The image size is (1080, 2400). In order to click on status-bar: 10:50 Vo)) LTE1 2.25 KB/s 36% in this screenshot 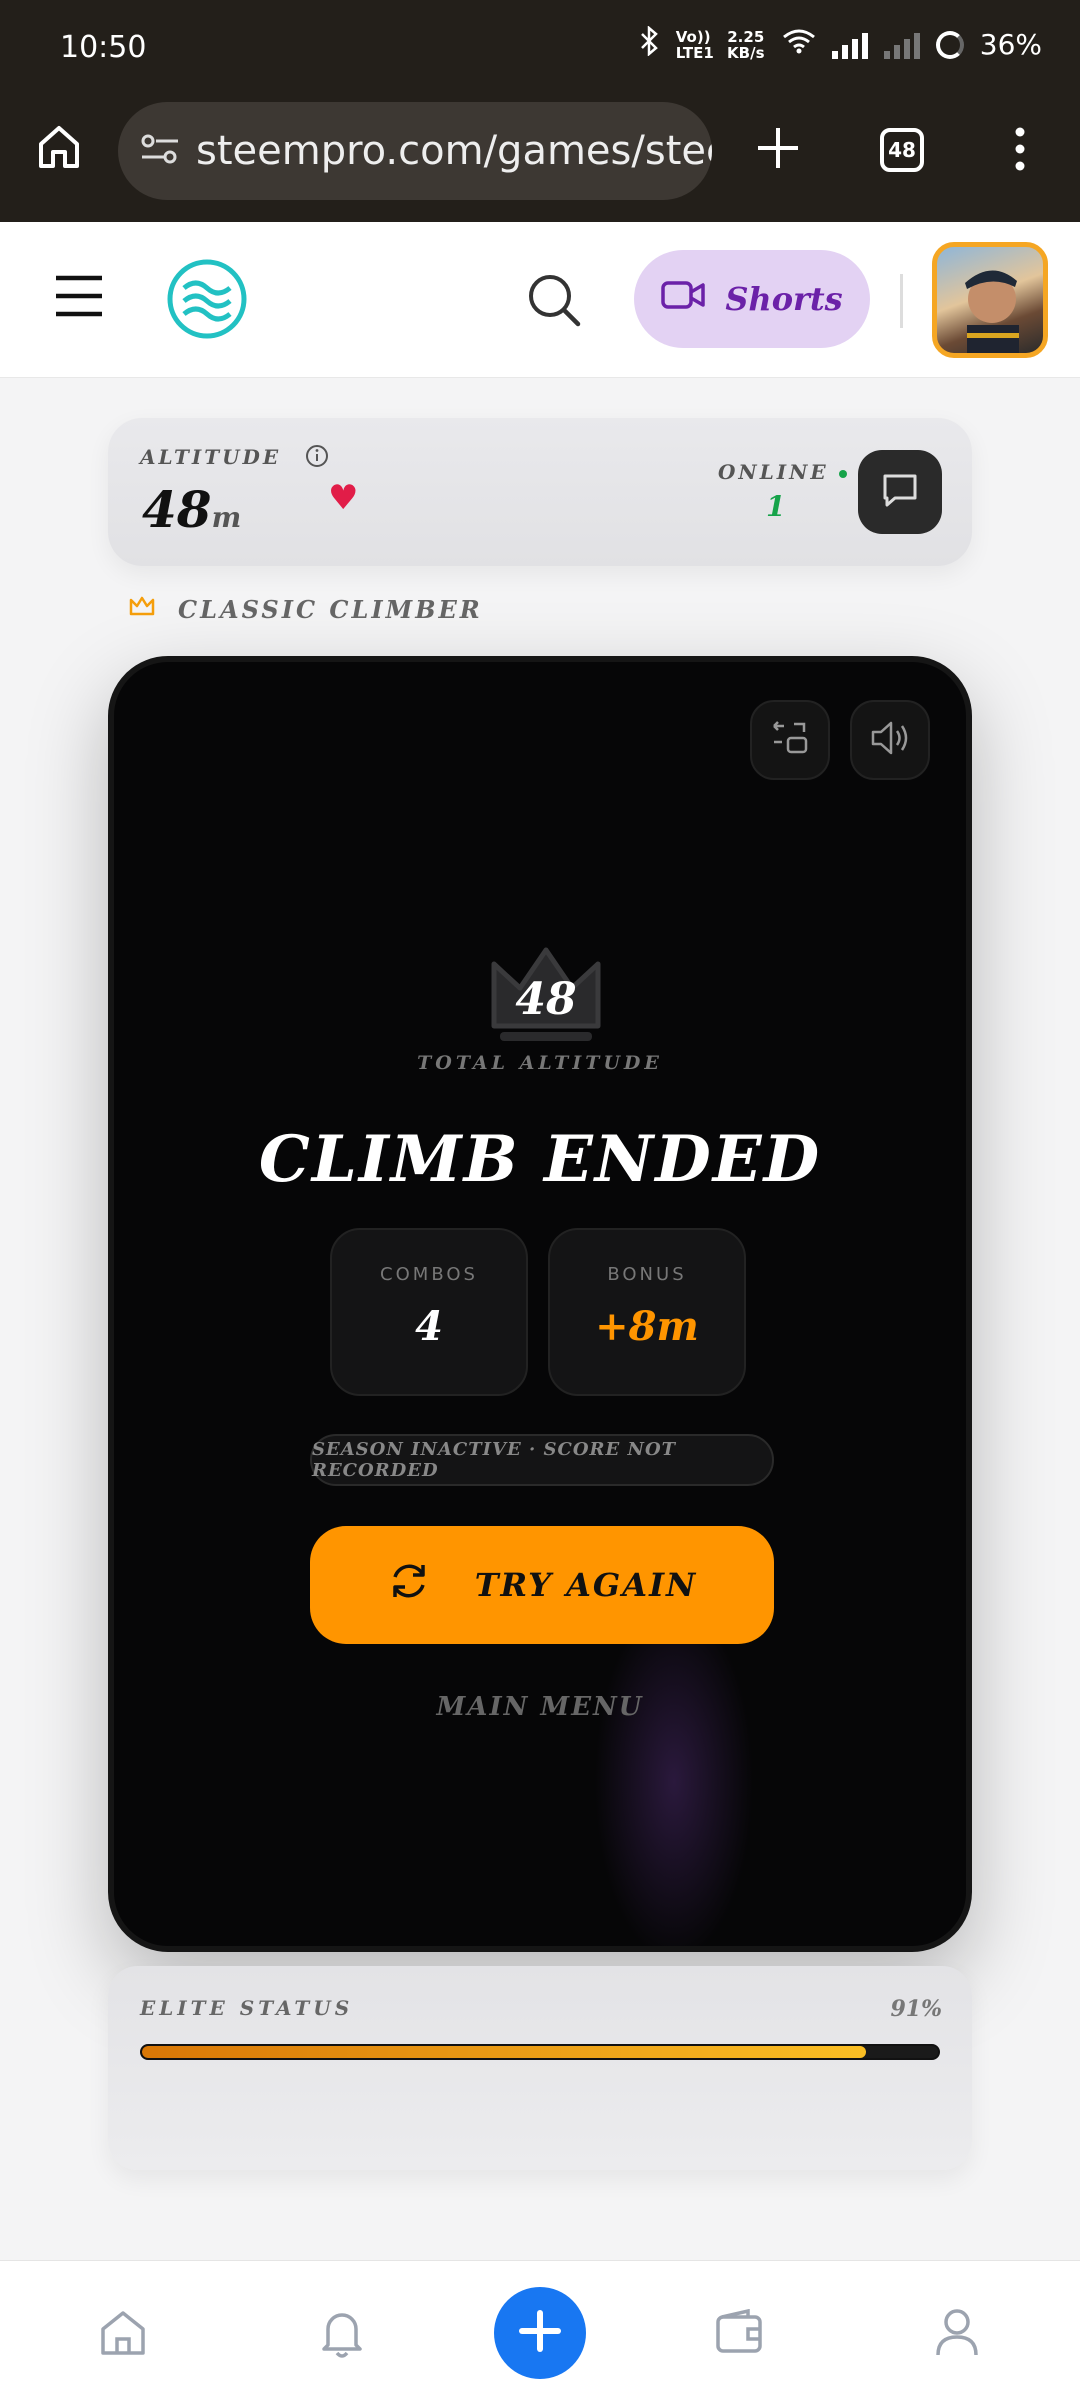, I will do `click(540, 50)`.